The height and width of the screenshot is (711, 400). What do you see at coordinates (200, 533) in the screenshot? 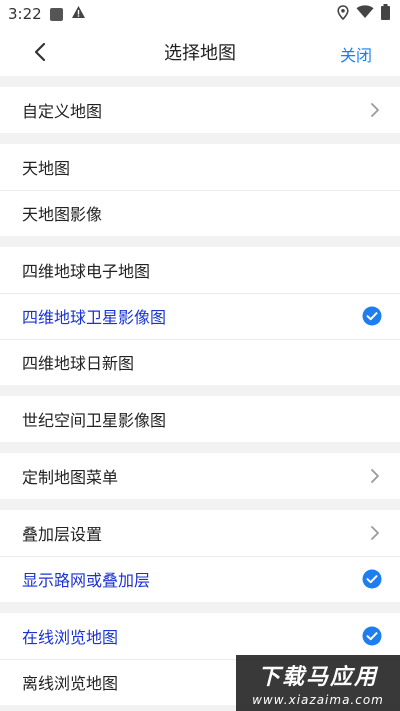
I see `list-item: 叠加层设置` at bounding box center [200, 533].